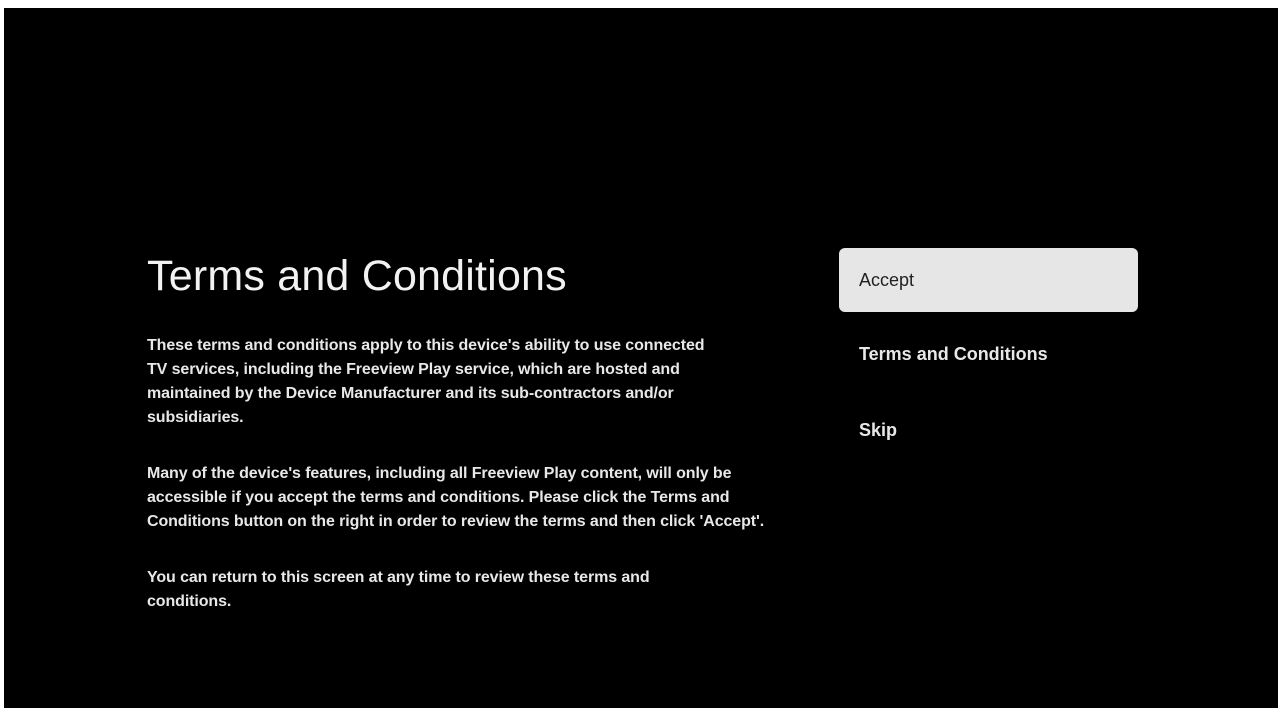  I want to click on terms-and-conditions-button: Terms and Conditions, so click(988, 354).